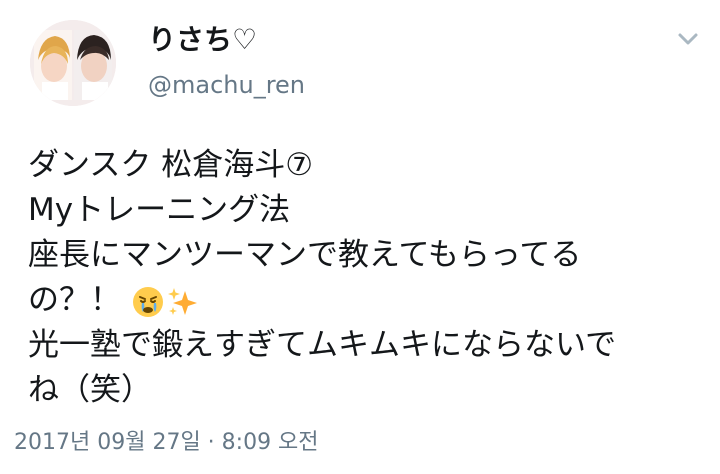  I want to click on tweet-text-line: ダンスク 松倉海斗⑦, so click(171, 165).